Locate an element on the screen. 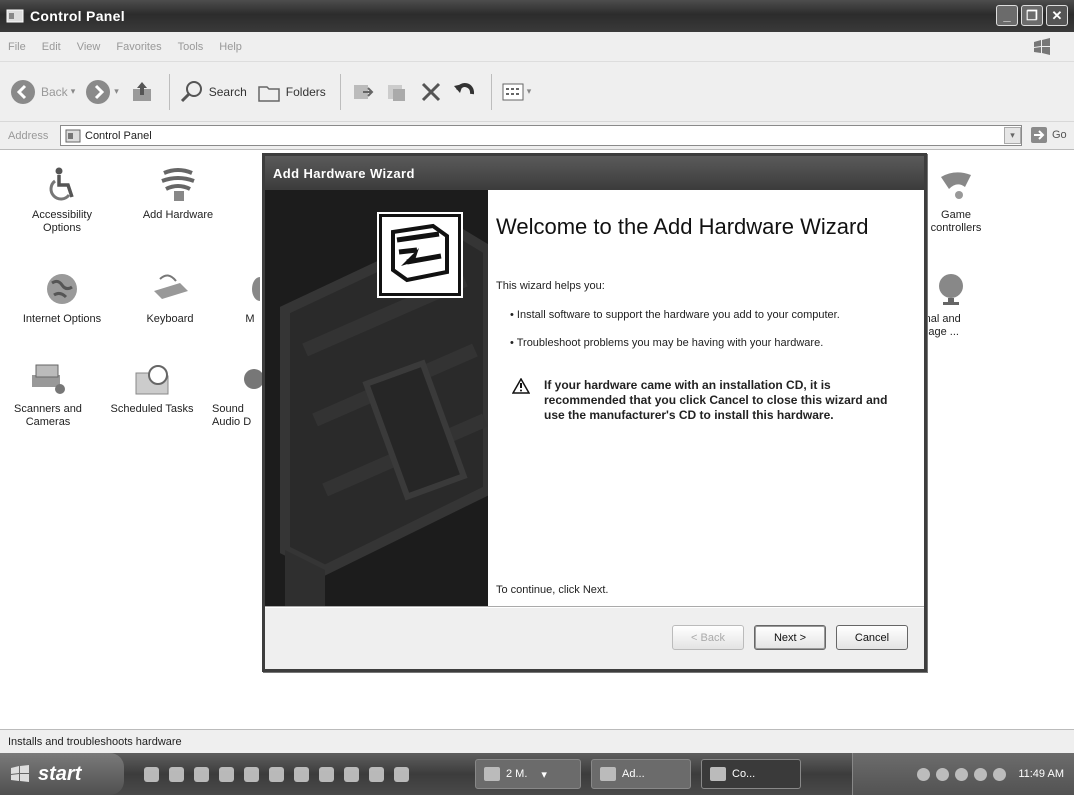 This screenshot has width=1074, height=795. up-folder-icon is located at coordinates (141, 91).